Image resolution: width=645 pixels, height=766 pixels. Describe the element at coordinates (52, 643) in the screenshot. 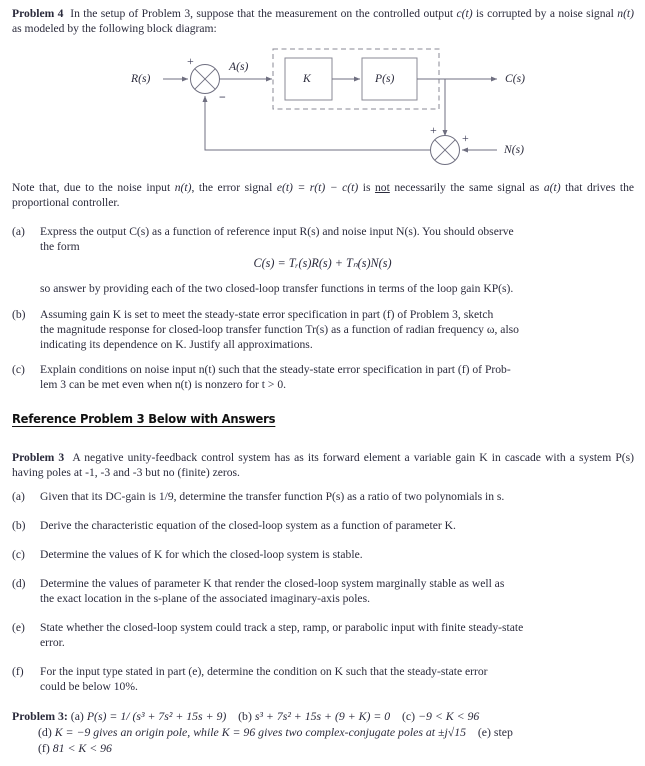

I see `problem3-item-e-line2: error.` at that location.